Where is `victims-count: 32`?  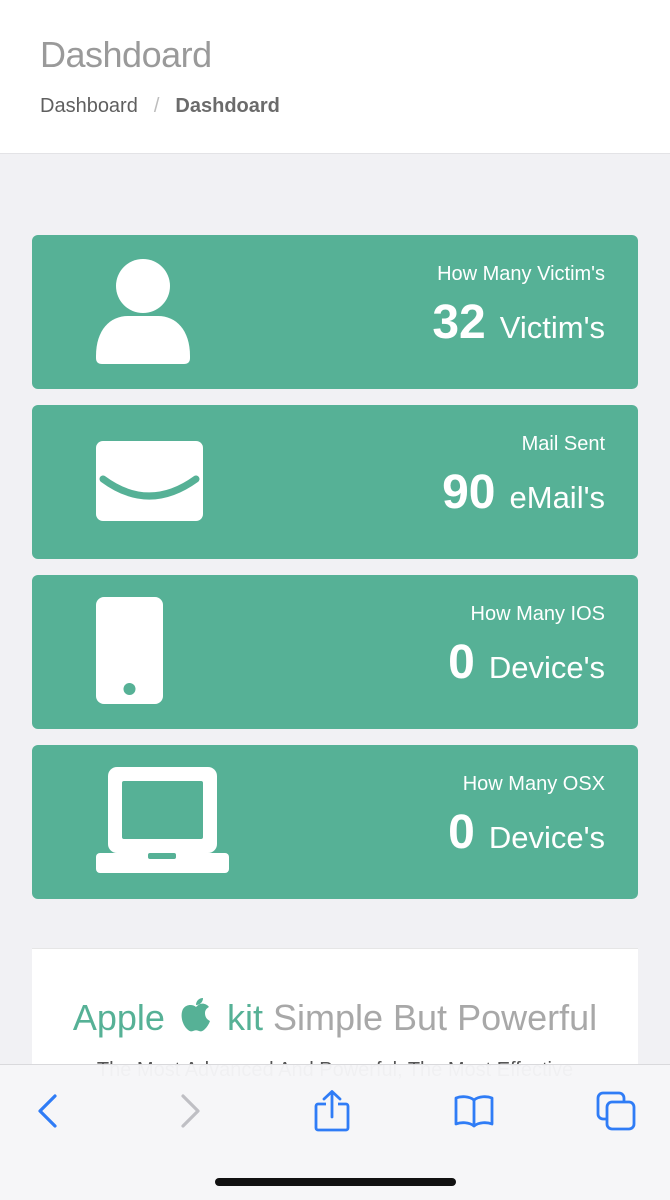 victims-count: 32 is located at coordinates (459, 322).